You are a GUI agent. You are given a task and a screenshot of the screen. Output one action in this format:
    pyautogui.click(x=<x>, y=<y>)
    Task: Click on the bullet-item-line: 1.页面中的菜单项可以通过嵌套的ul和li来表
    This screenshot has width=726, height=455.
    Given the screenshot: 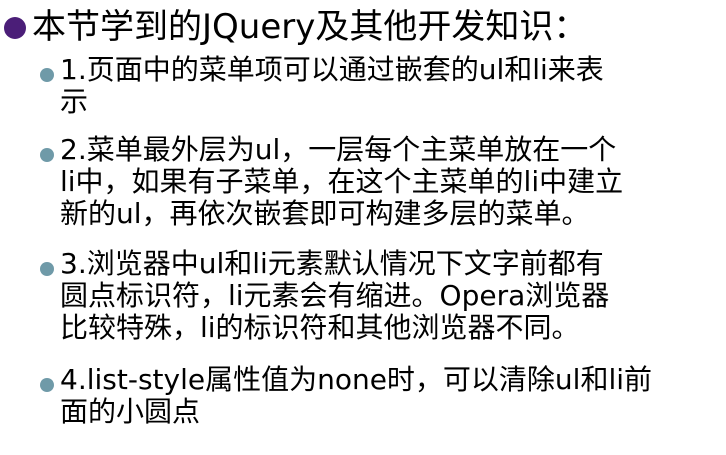 What is the action you would take?
    pyautogui.click(x=332, y=69)
    